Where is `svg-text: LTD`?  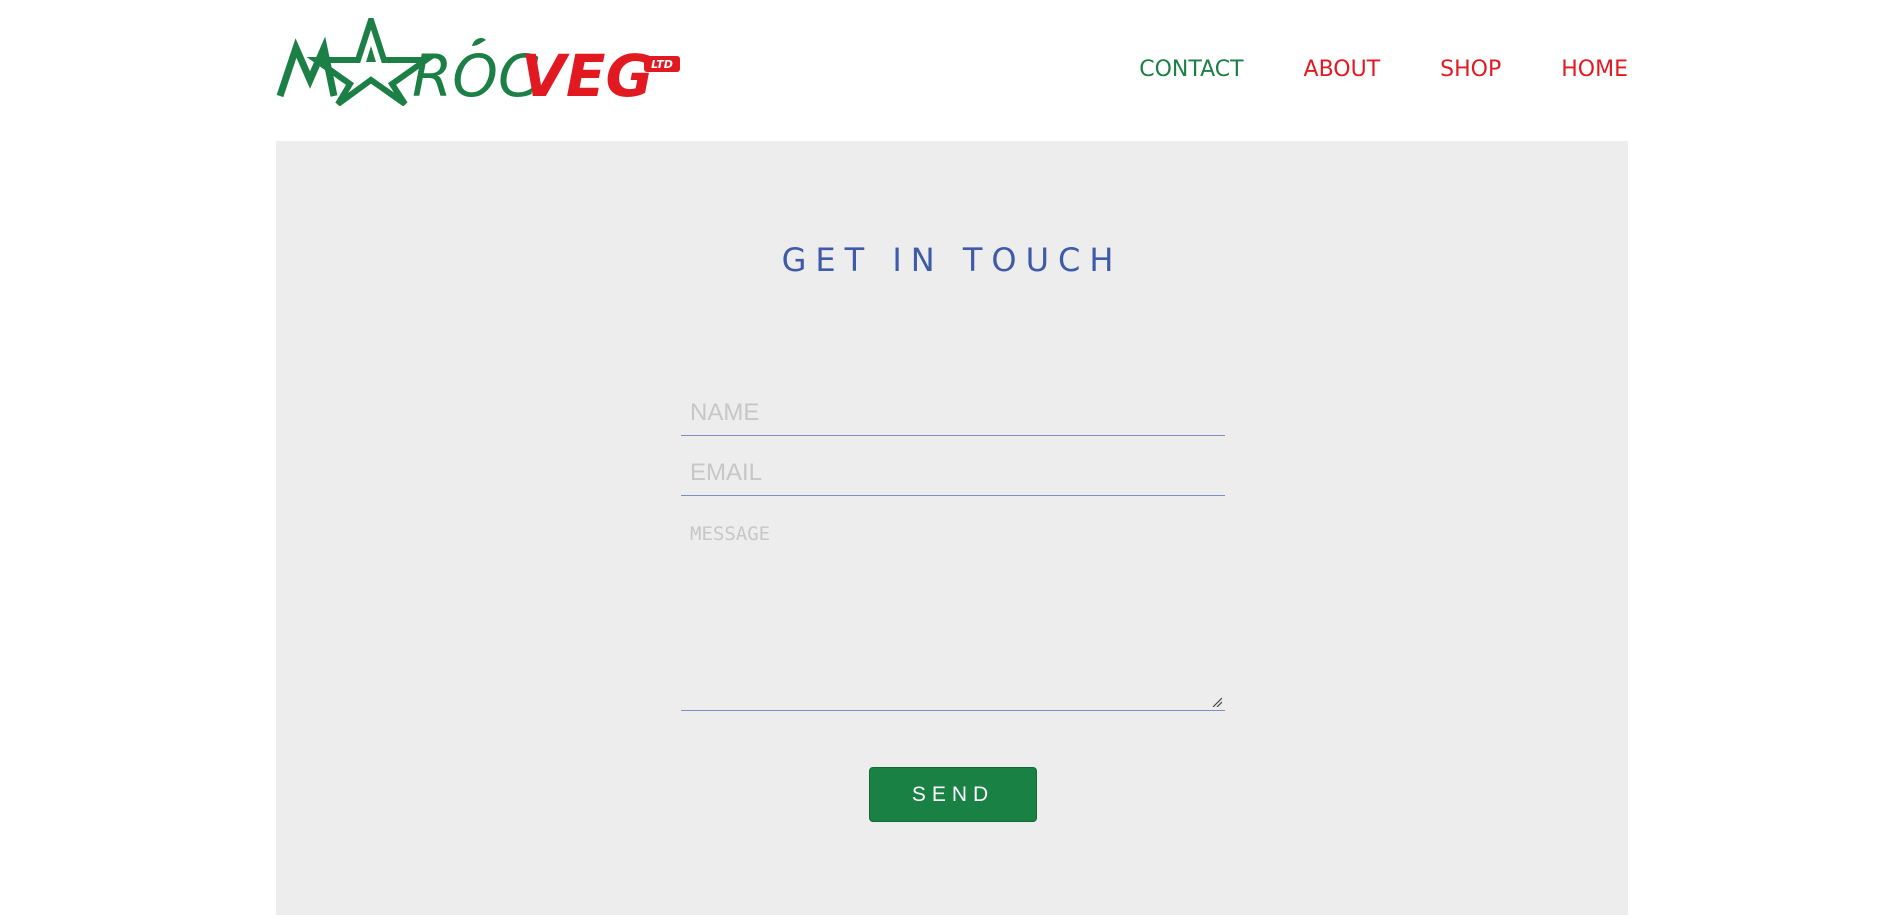
svg-text: LTD is located at coordinates (662, 64).